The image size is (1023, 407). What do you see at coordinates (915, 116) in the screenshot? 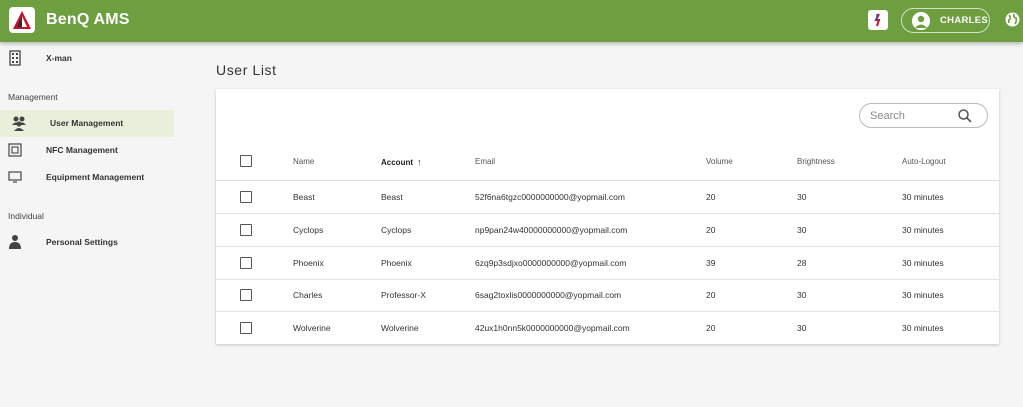
I see `search-input` at bounding box center [915, 116].